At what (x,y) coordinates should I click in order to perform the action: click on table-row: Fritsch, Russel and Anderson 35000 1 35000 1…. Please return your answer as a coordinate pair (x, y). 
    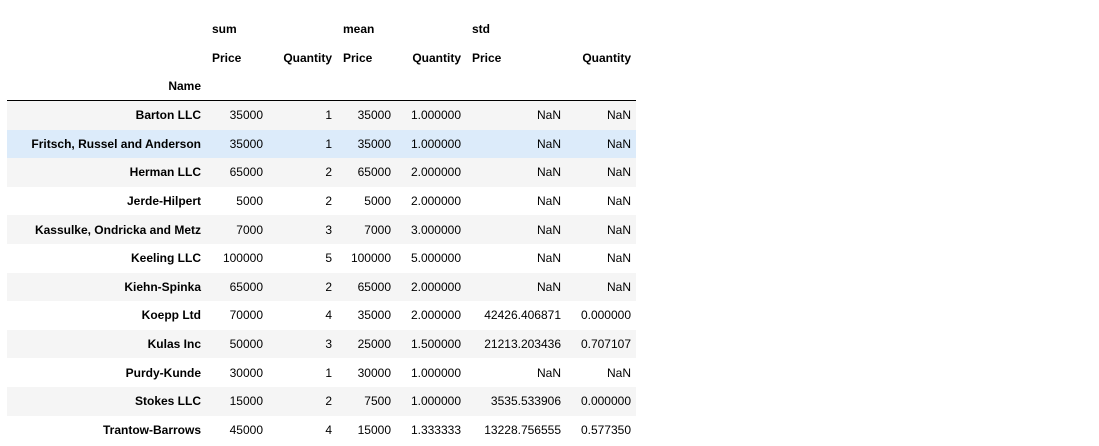
    Looking at the image, I should click on (321, 144).